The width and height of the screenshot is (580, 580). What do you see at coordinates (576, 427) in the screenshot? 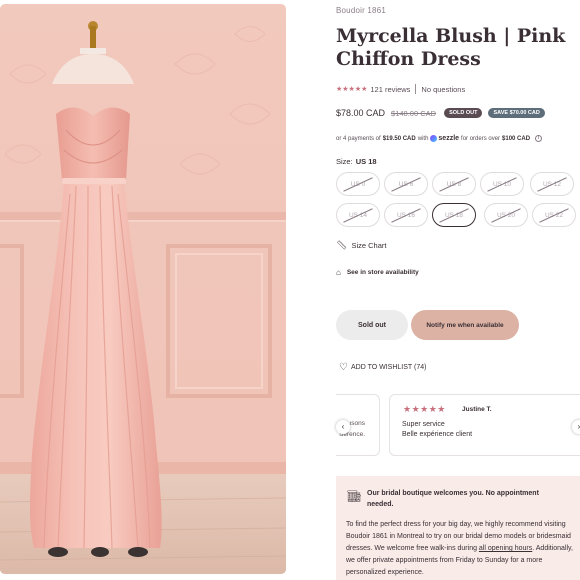
I see `carousel-next-arrow: ›` at bounding box center [576, 427].